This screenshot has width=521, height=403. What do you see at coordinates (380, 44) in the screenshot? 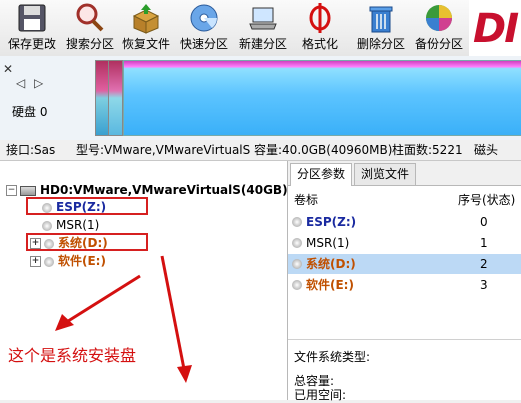
I see `delete-partition-label: 删除分区` at bounding box center [380, 44].